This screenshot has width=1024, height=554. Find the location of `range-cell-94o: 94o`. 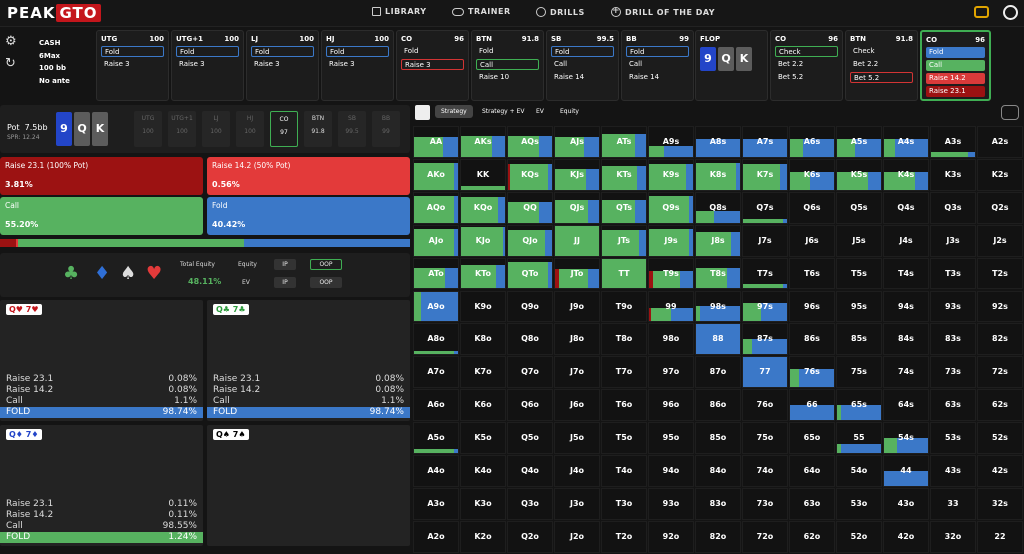

range-cell-94o: 94o is located at coordinates (671, 471).